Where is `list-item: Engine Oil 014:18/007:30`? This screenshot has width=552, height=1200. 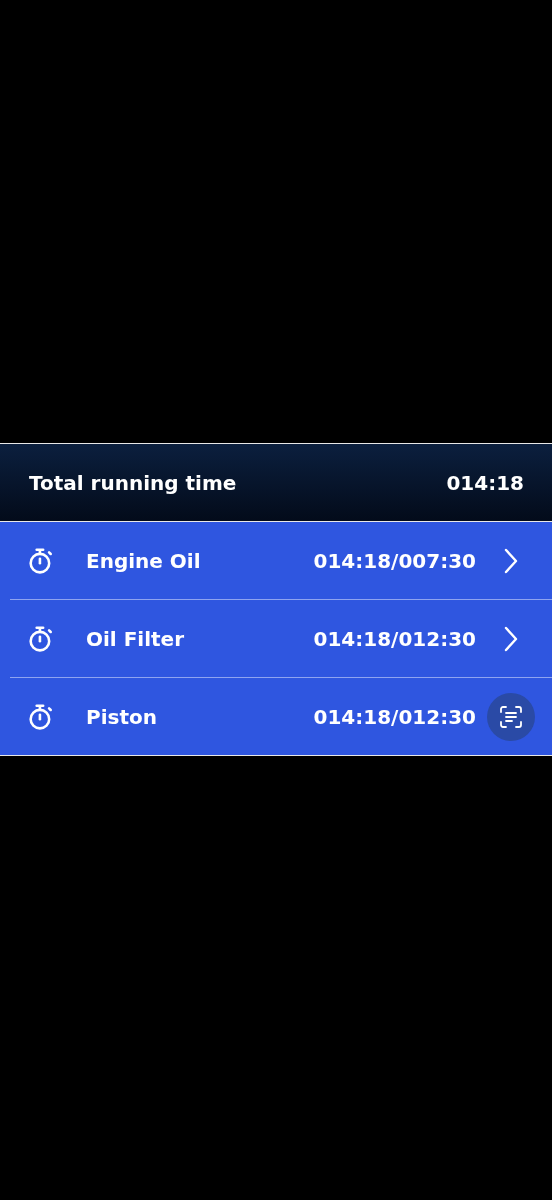 list-item: Engine Oil 014:18/007:30 is located at coordinates (276, 560).